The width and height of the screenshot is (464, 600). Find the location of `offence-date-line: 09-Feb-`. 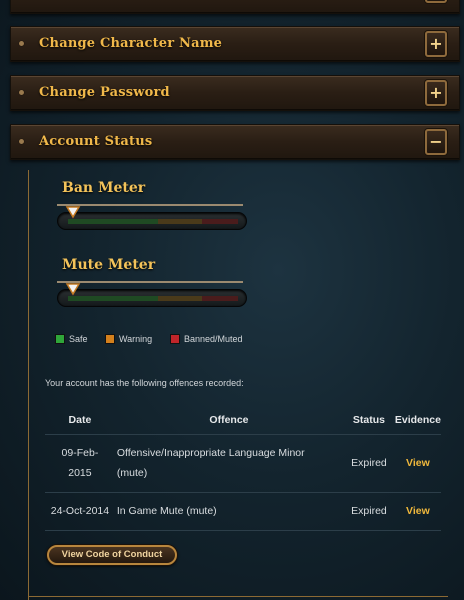

offence-date-line: 09-Feb- is located at coordinates (80, 453).